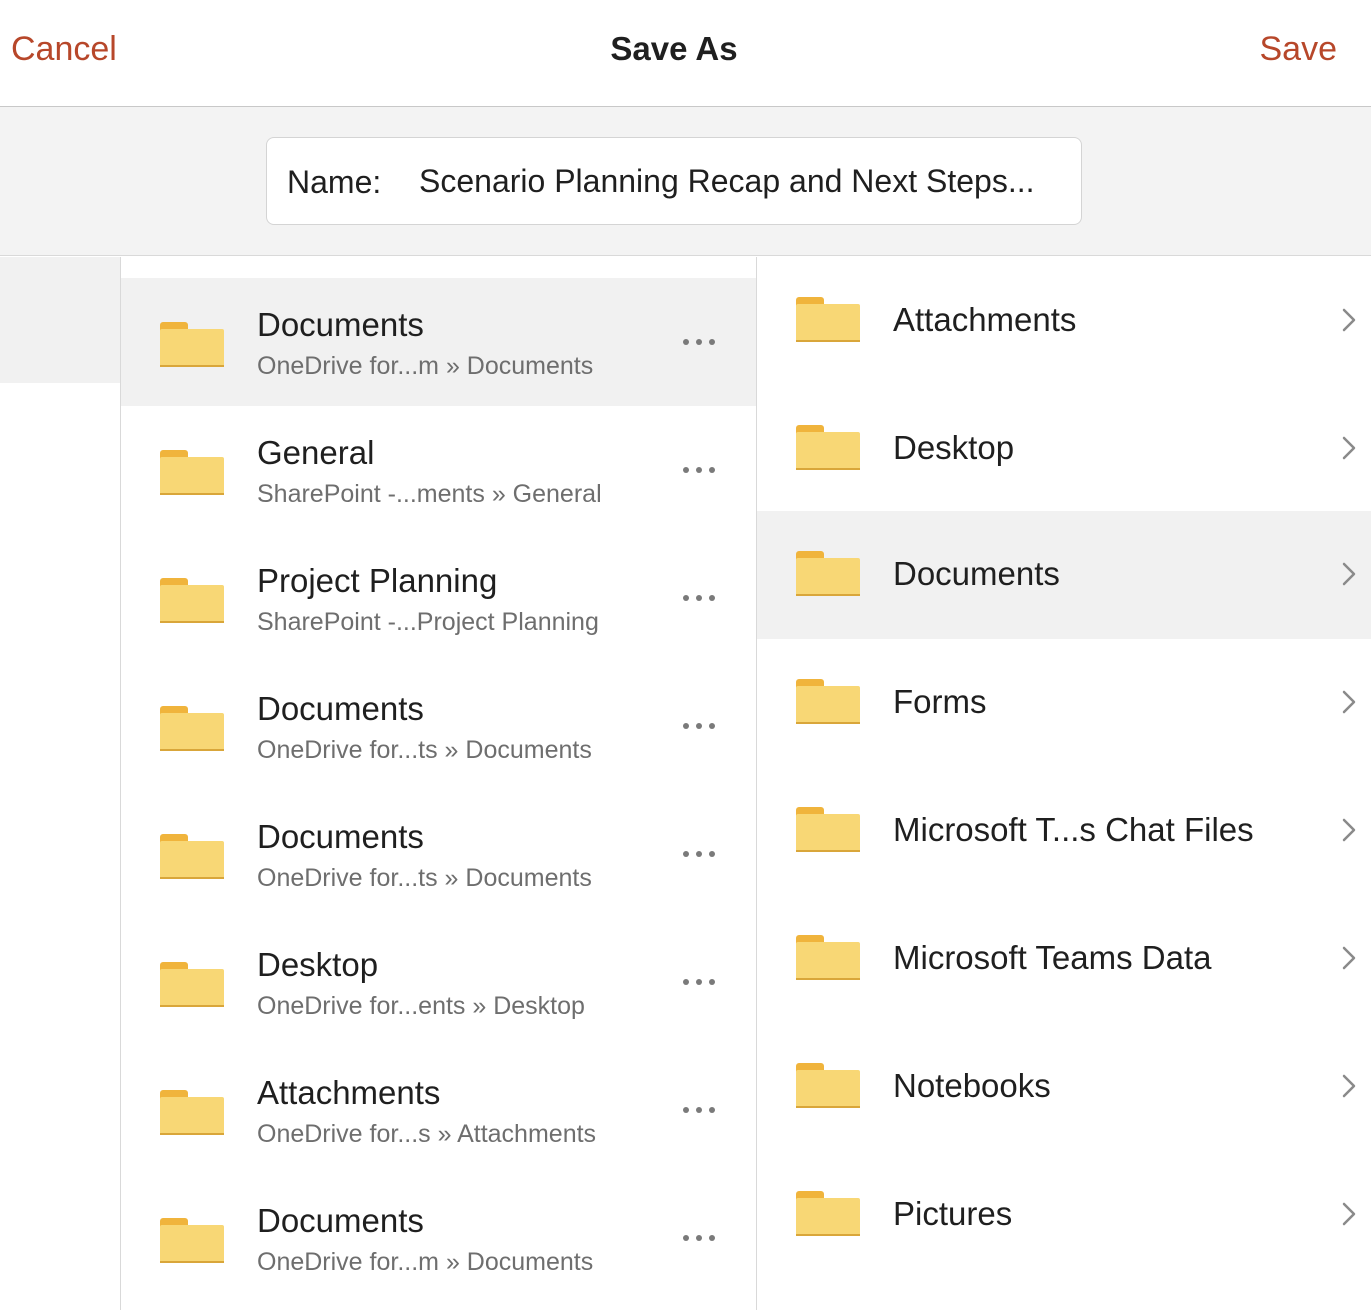  What do you see at coordinates (1299, 49) in the screenshot?
I see `save-button: Save` at bounding box center [1299, 49].